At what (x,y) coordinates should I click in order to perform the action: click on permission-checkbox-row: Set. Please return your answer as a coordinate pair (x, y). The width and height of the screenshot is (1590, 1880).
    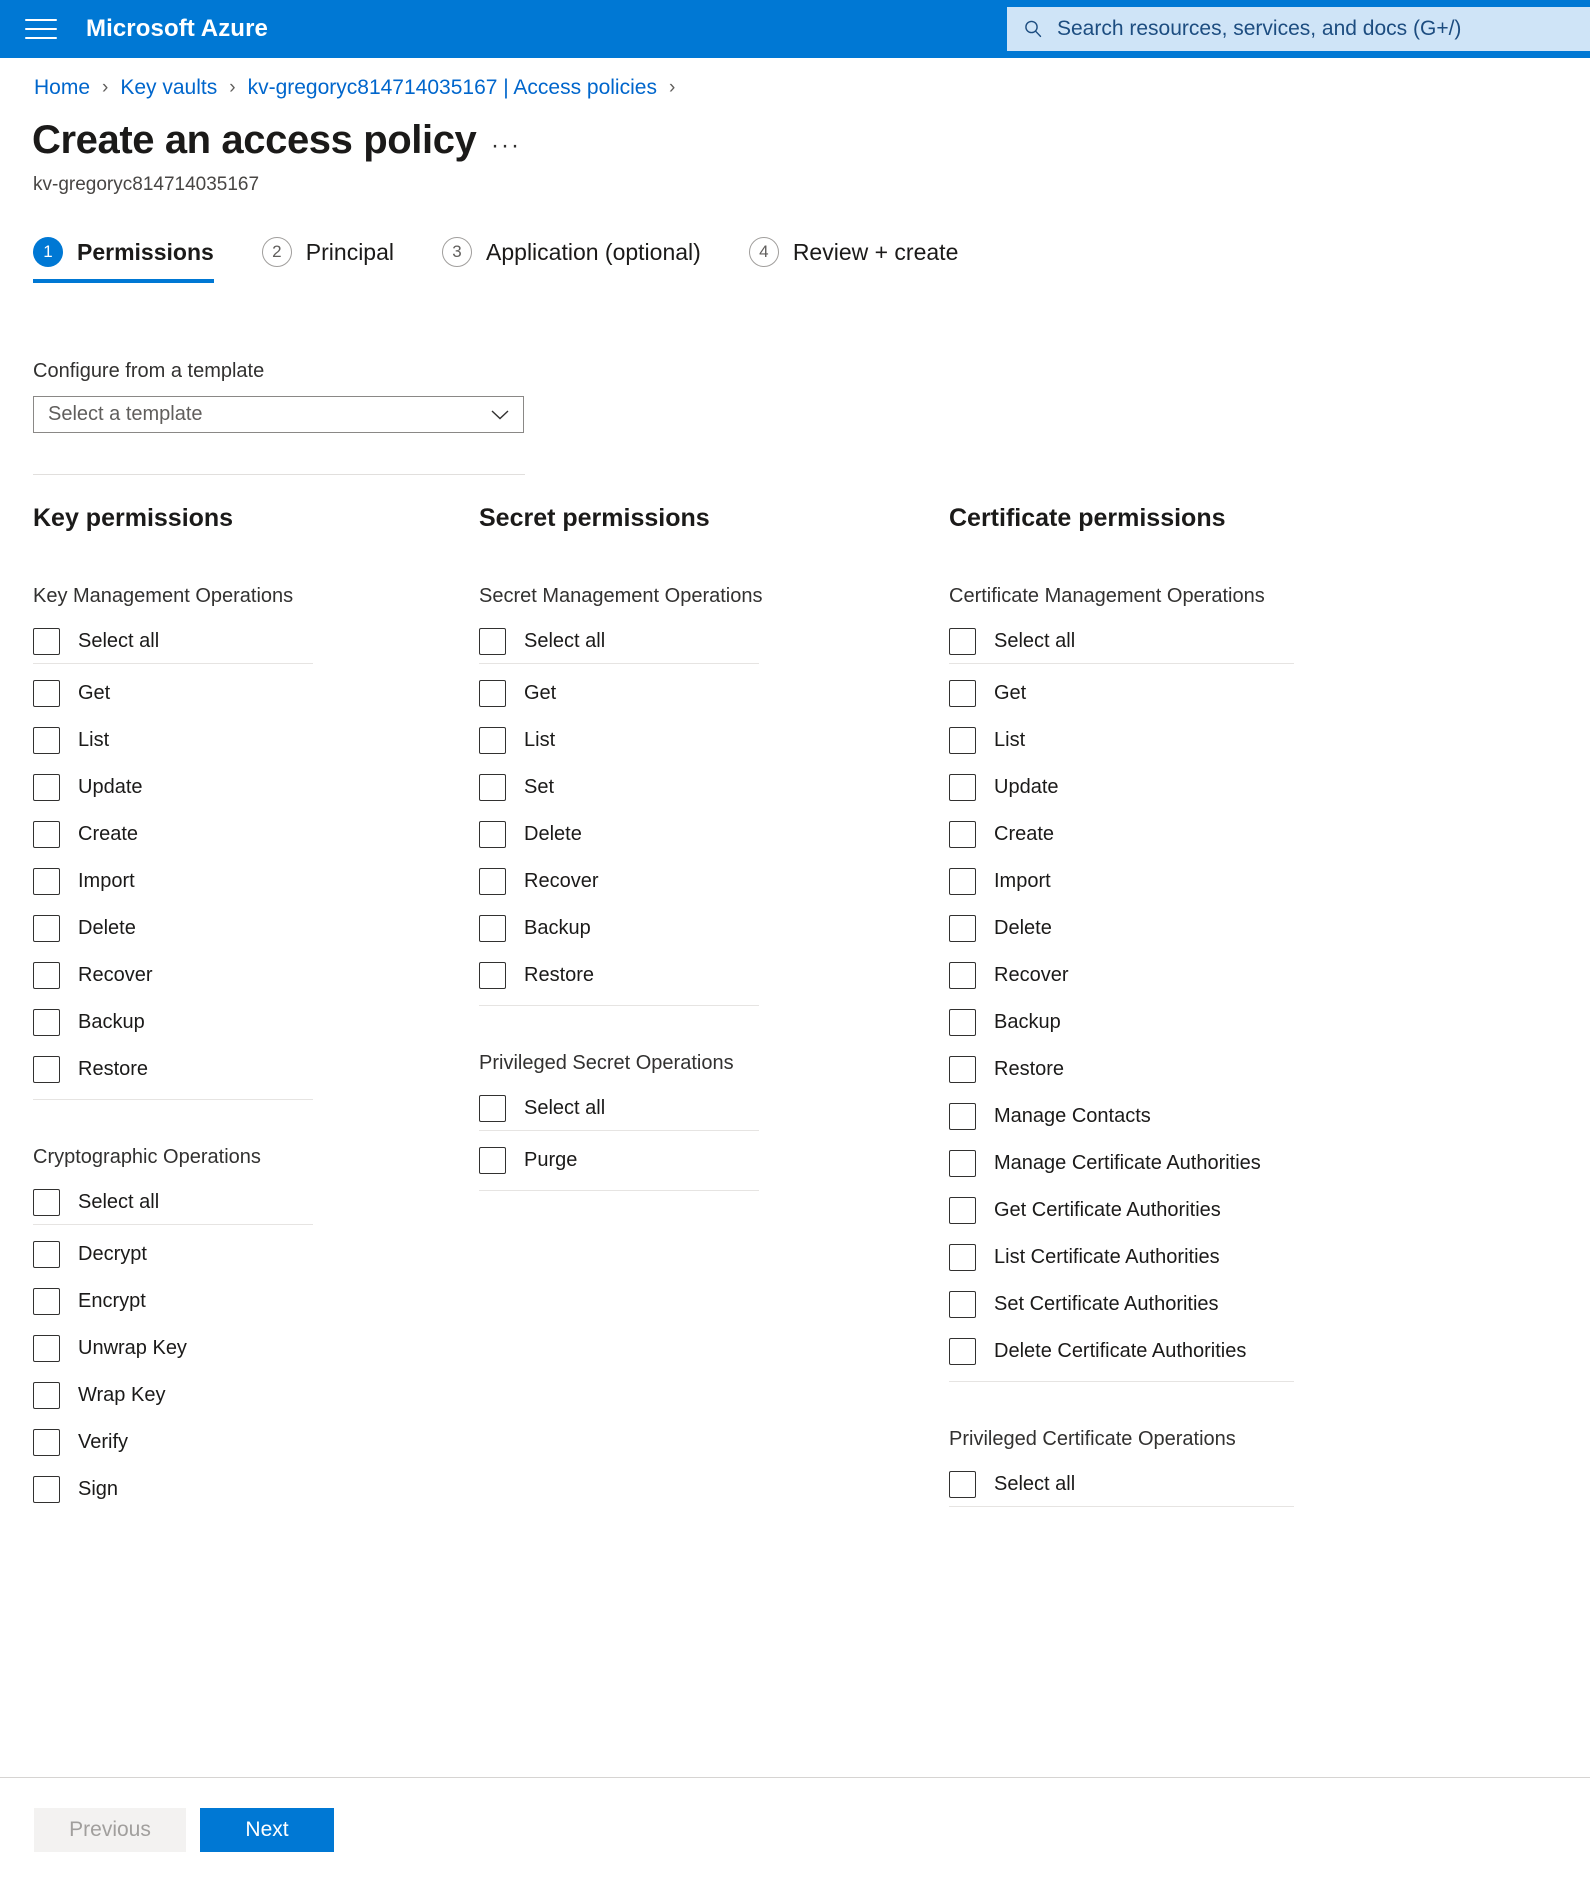
    Looking at the image, I should click on (689, 787).